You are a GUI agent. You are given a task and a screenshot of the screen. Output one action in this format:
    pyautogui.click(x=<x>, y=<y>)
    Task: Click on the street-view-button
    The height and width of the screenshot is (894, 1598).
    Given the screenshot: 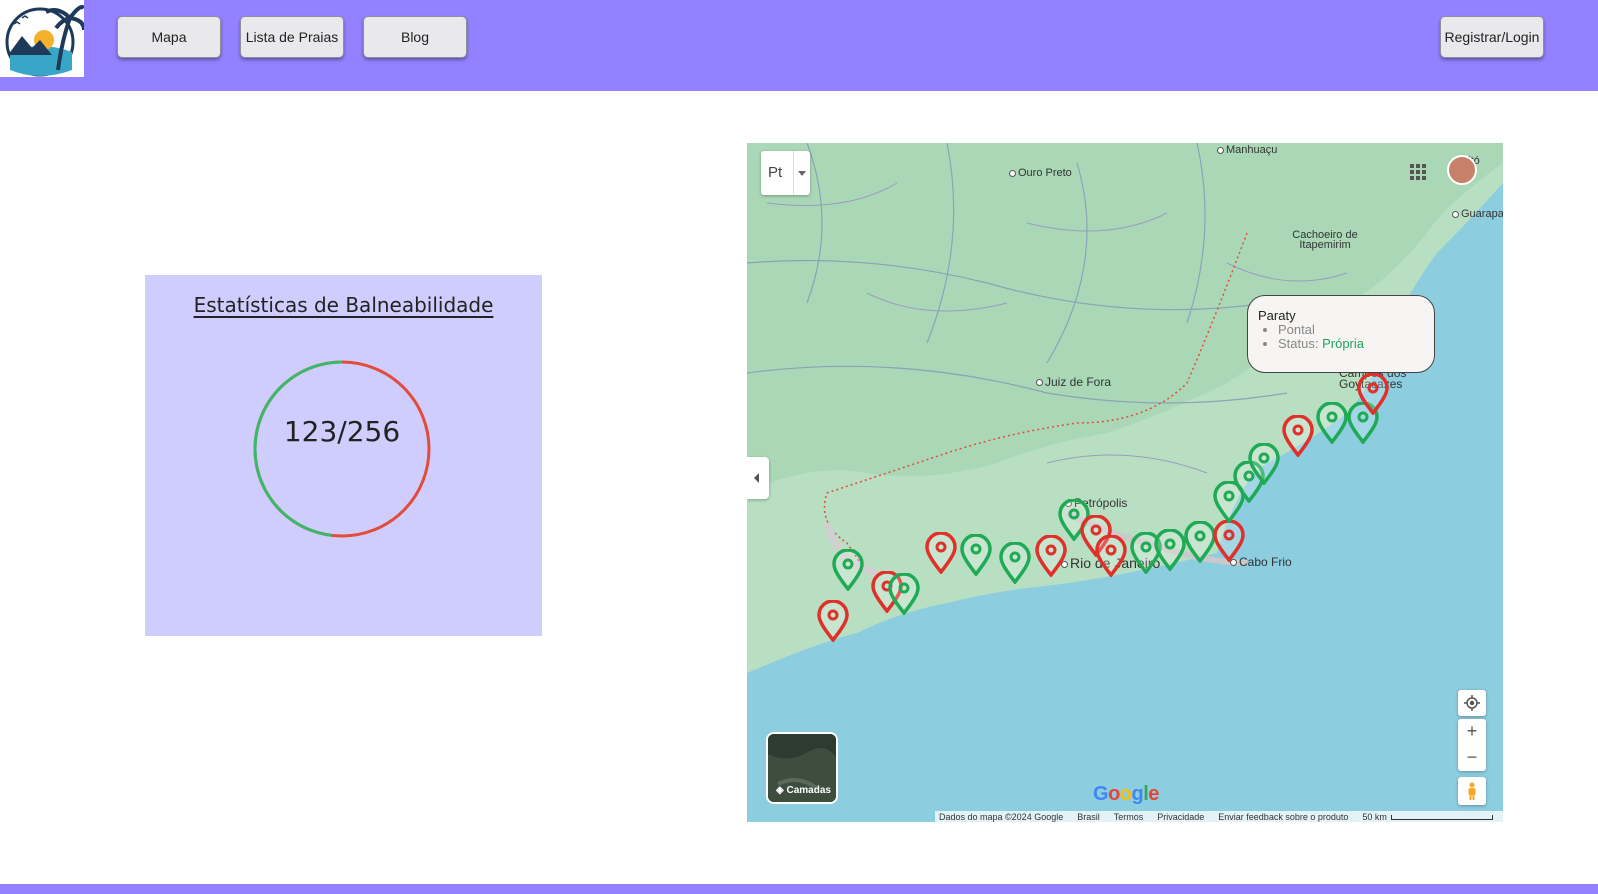 What is the action you would take?
    pyautogui.click(x=1472, y=791)
    